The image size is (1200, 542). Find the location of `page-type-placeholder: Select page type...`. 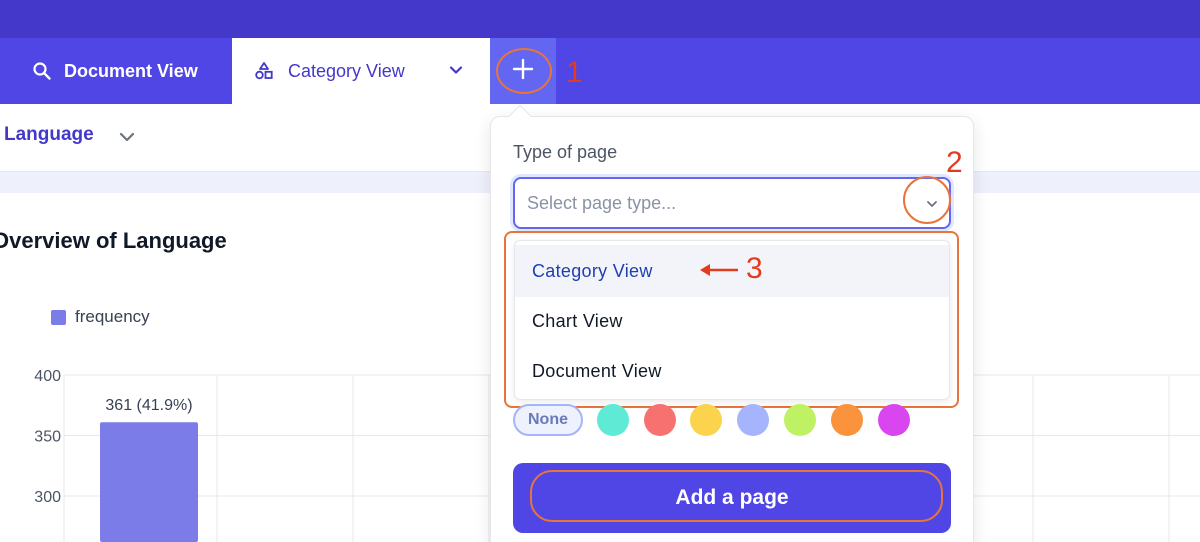

page-type-placeholder: Select page type... is located at coordinates (602, 203).